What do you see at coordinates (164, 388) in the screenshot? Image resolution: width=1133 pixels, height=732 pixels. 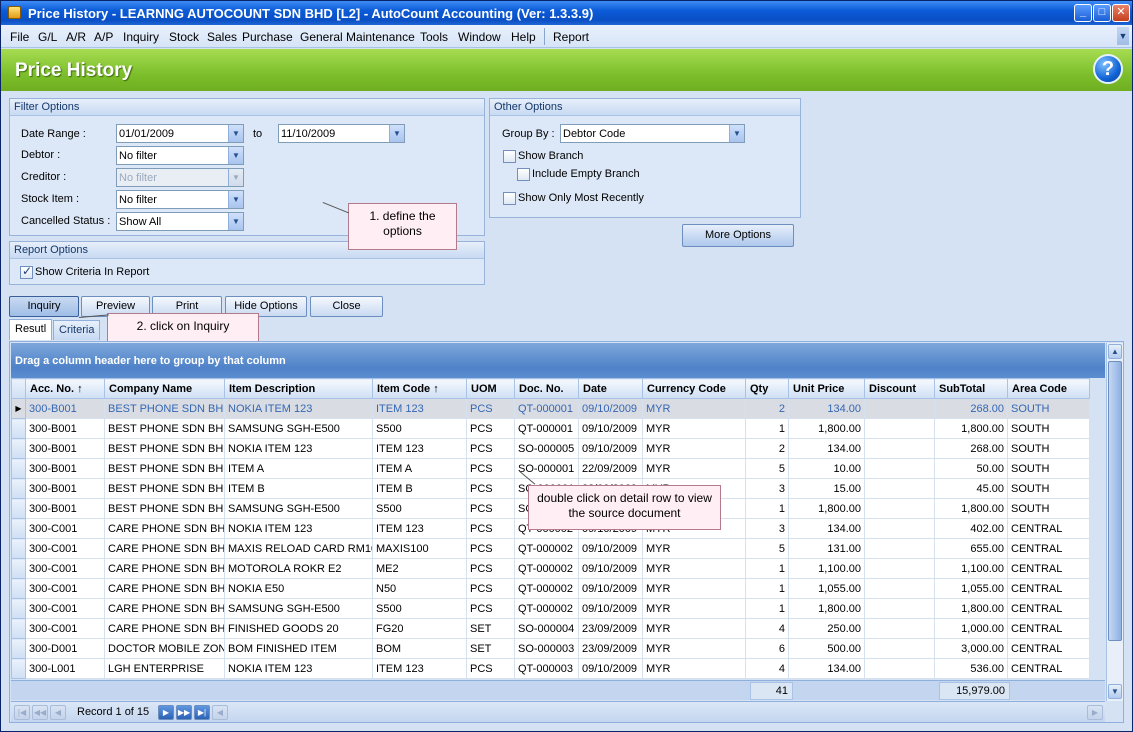 I see `column-header-company-name: Company Name` at bounding box center [164, 388].